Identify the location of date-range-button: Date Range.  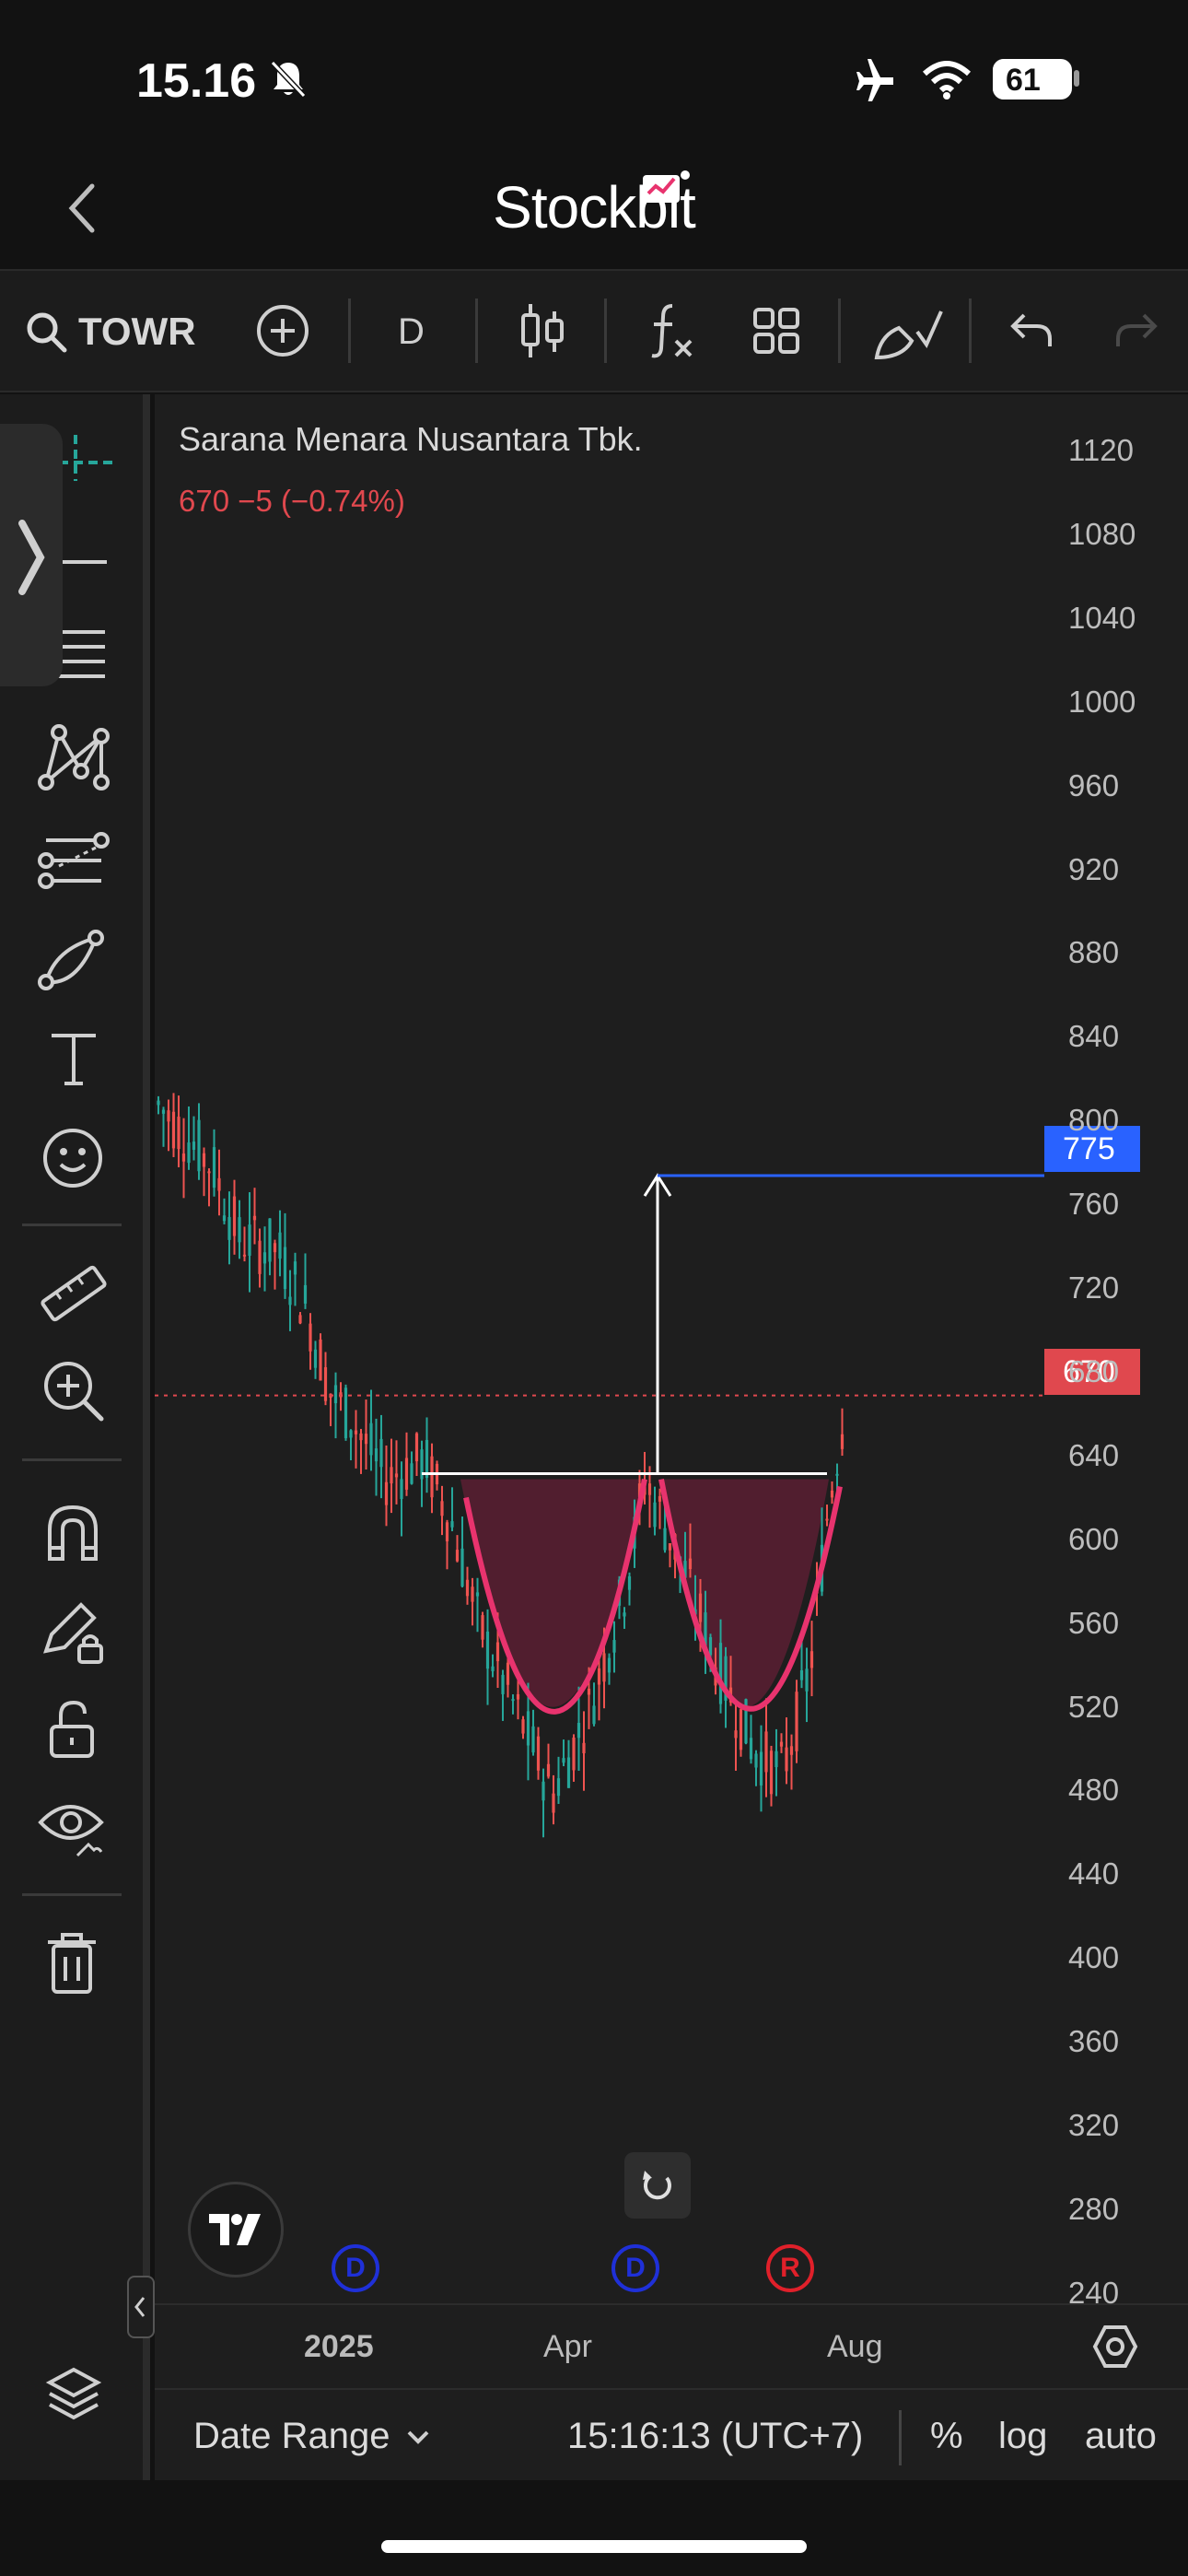
(291, 2436).